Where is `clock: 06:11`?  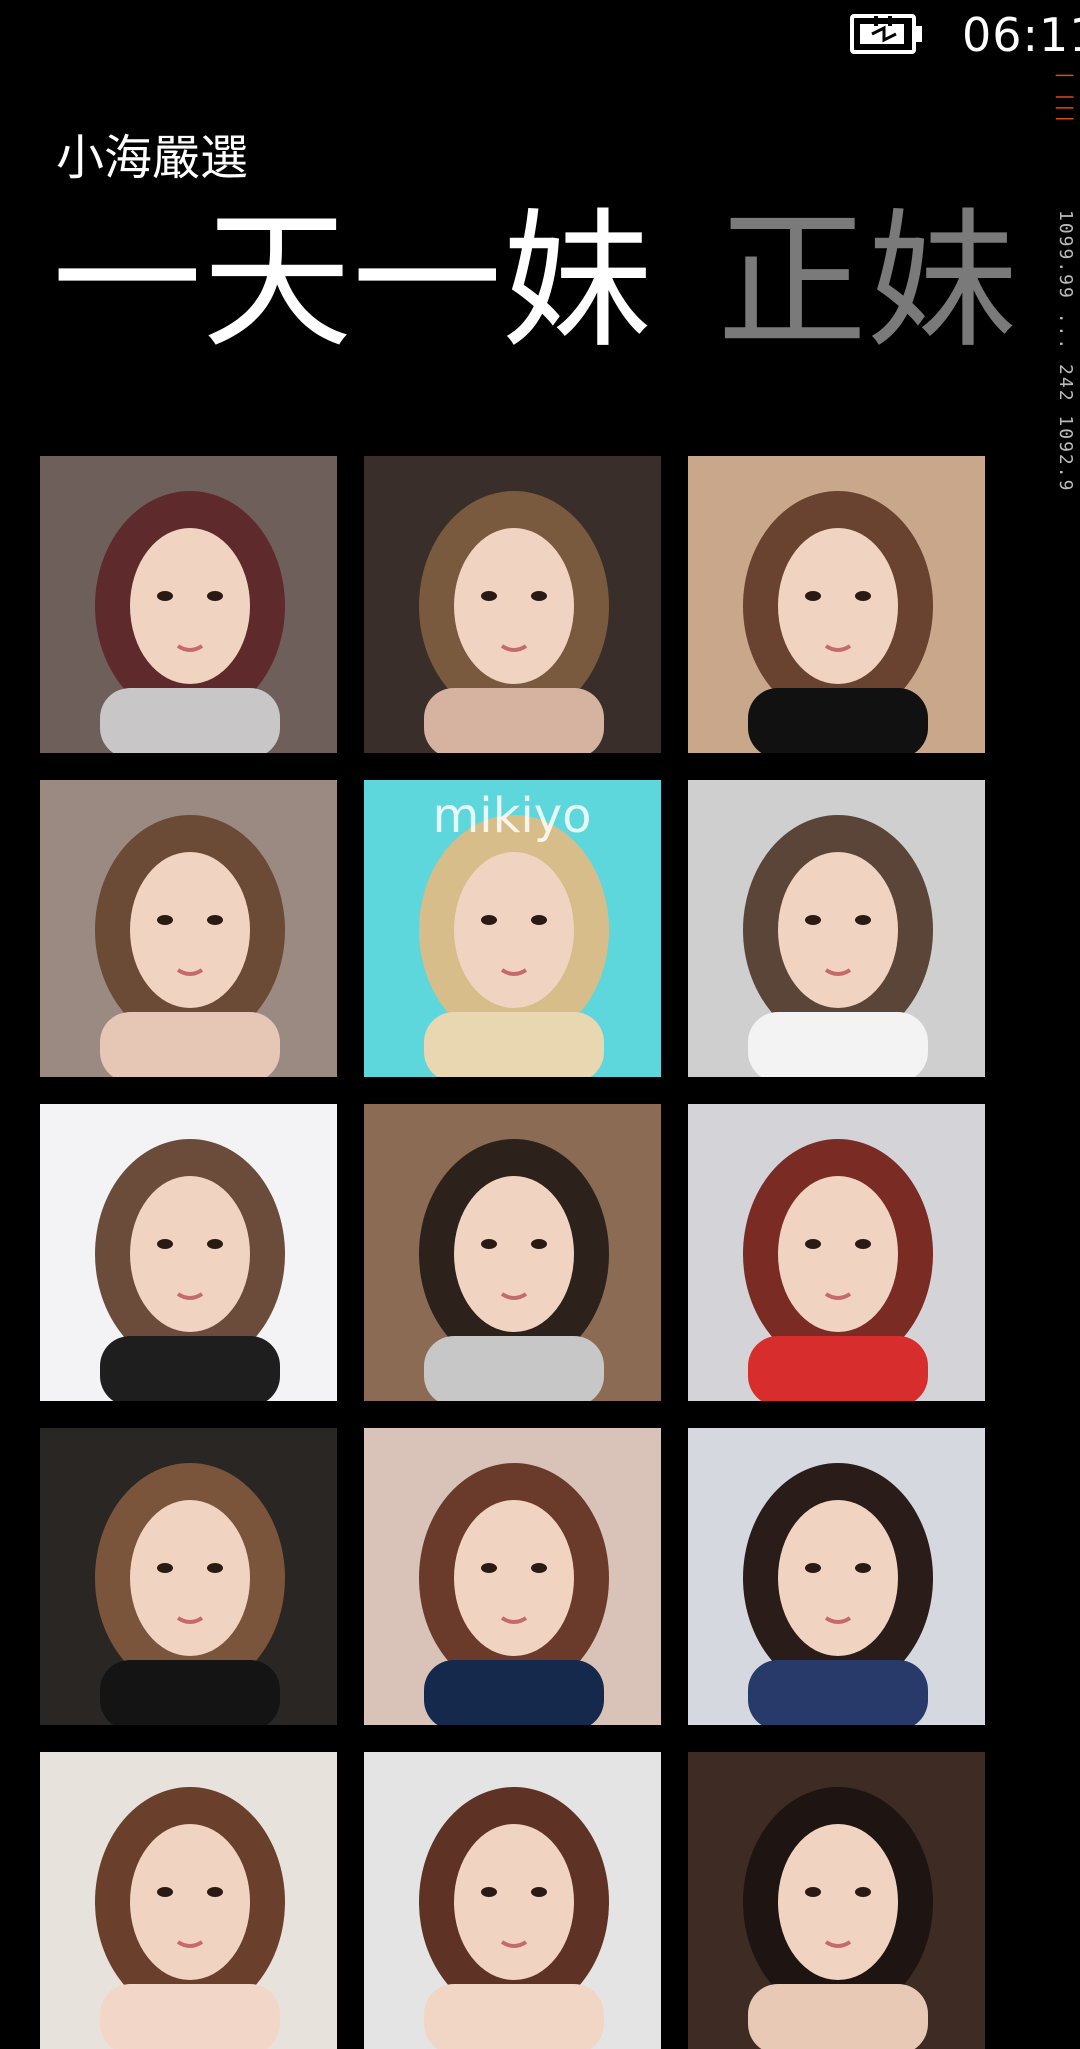 clock: 06:11 is located at coordinates (1021, 35).